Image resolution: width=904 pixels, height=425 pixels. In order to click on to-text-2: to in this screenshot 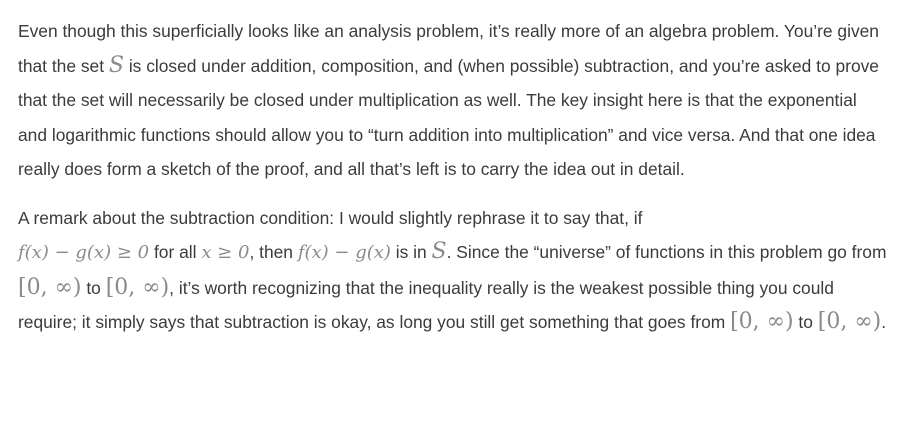, I will do `click(805, 322)`.